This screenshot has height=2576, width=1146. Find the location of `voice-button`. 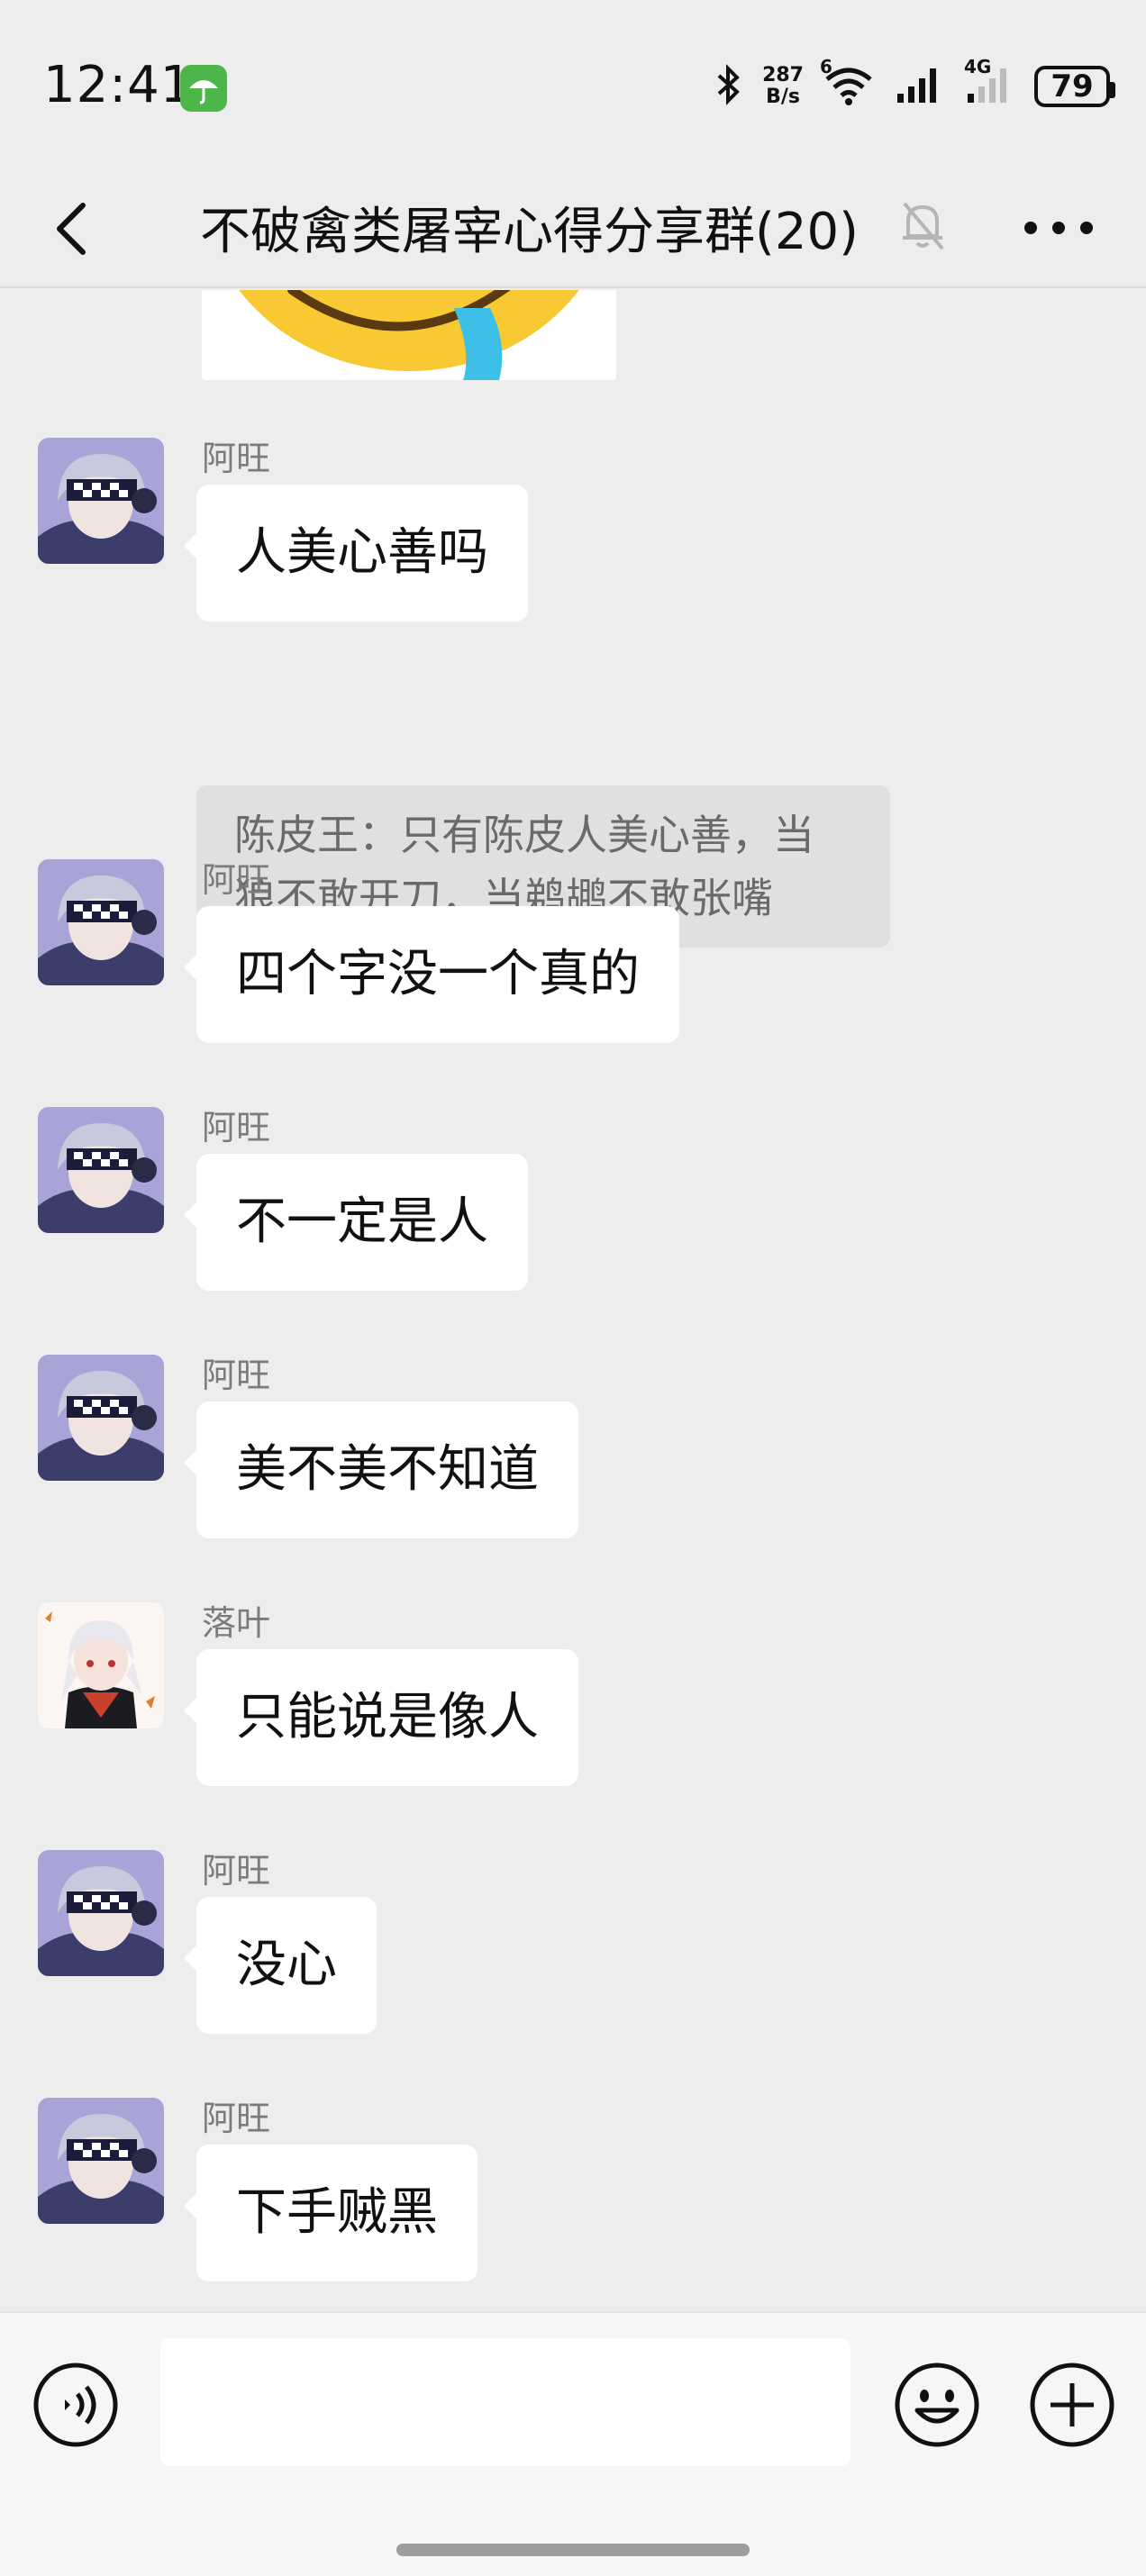

voice-button is located at coordinates (76, 2405).